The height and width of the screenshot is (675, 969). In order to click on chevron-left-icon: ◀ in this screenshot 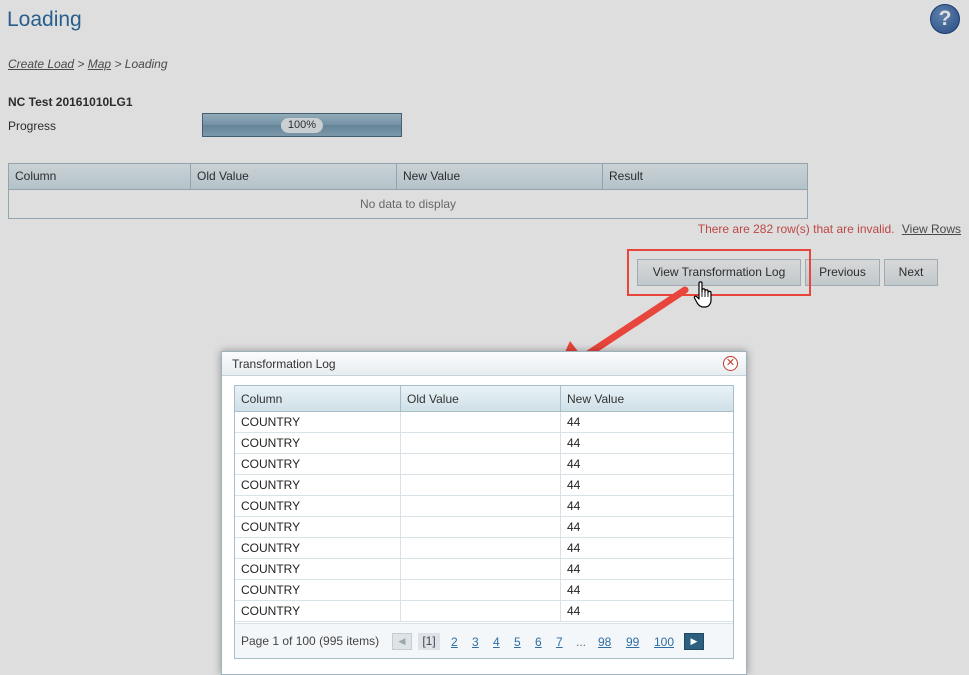, I will do `click(402, 641)`.